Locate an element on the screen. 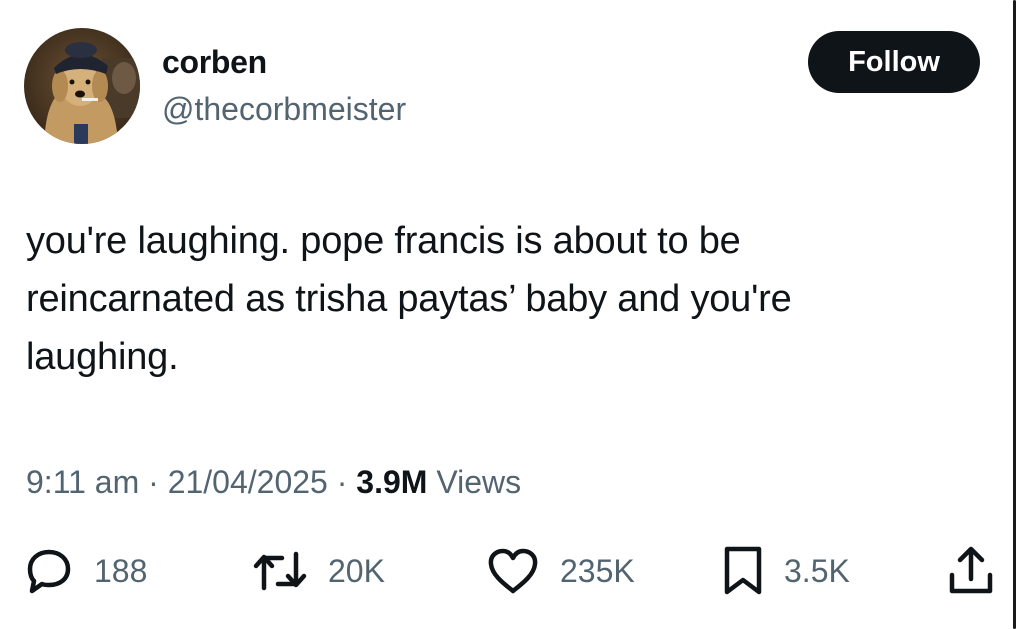  bookmark-icon is located at coordinates (743, 570).